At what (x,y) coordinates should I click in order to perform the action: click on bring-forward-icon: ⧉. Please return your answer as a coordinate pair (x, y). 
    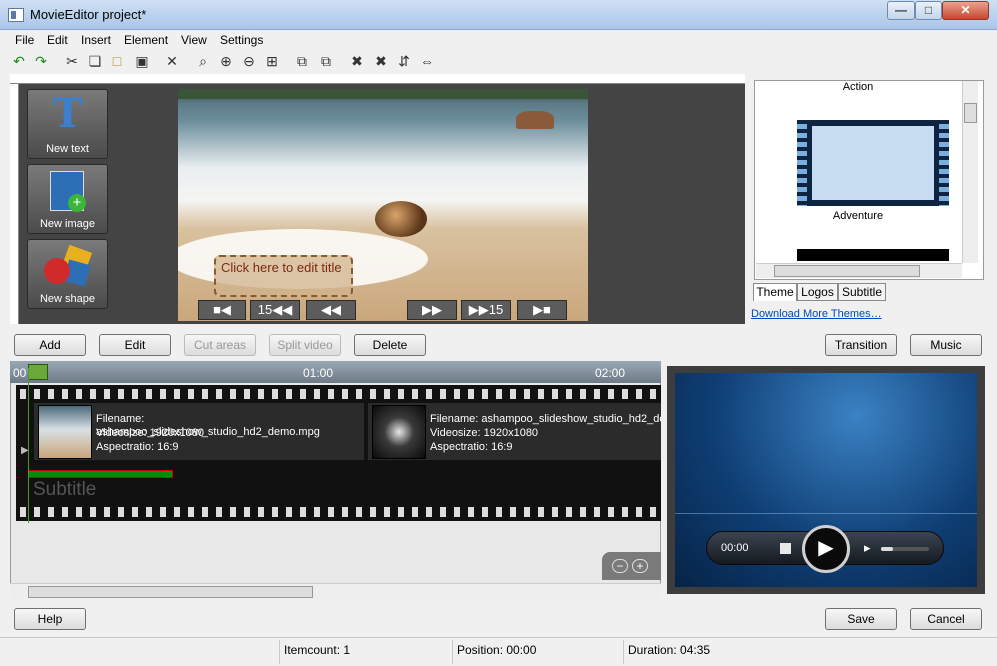
    Looking at the image, I should click on (302, 61).